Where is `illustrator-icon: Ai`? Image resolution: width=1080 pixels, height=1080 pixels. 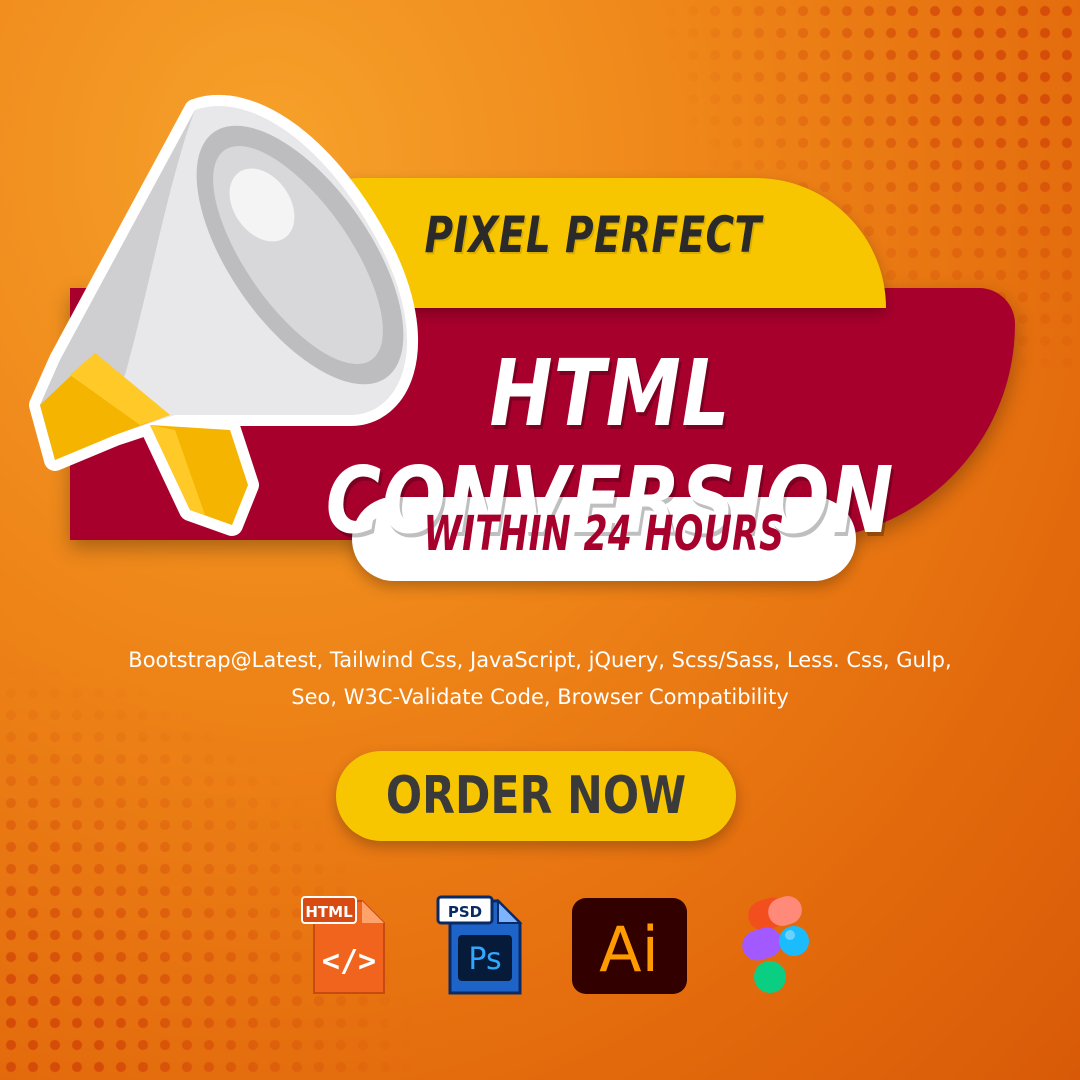
illustrator-icon: Ai is located at coordinates (629, 946).